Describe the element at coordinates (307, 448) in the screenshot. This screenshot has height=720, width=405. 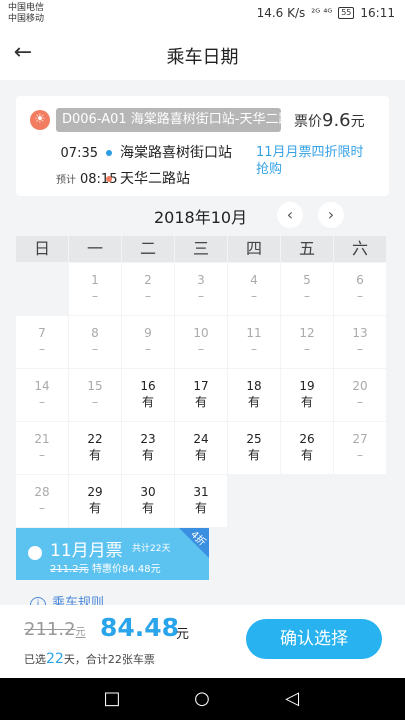
I see `day-cell: 26 有` at that location.